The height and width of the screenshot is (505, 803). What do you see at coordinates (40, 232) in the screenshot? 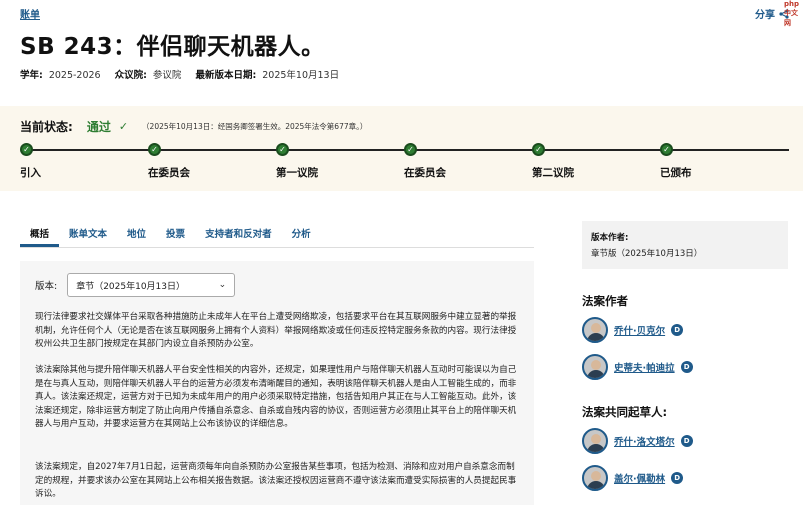
I see `tab-summary: 概括` at bounding box center [40, 232].